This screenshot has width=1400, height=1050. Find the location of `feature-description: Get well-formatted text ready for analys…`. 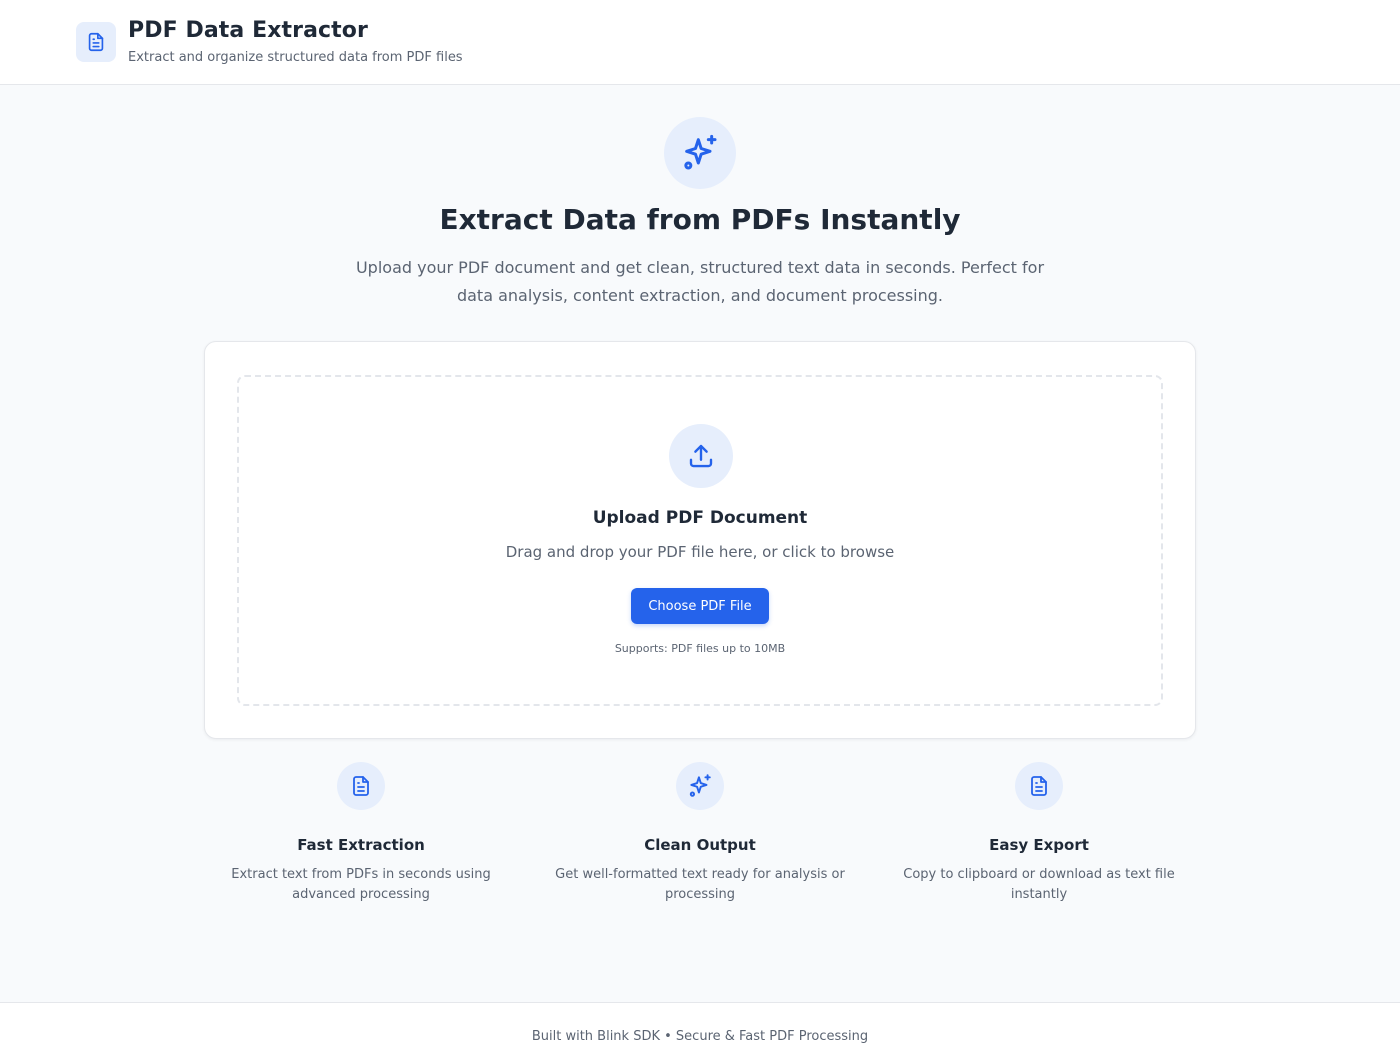

feature-description: Get well-formatted text ready for analys… is located at coordinates (700, 884).